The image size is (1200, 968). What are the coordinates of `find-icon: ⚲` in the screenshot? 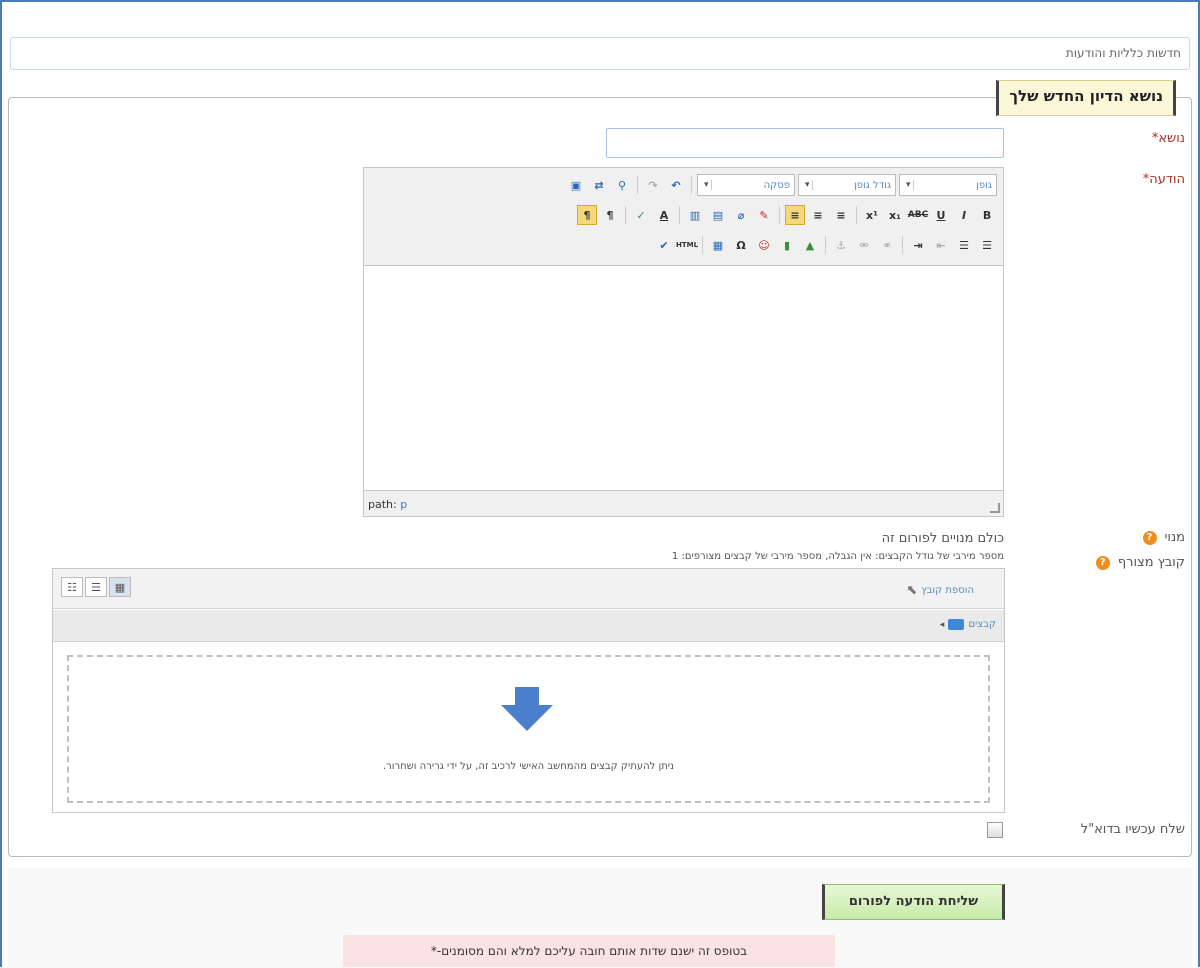 It's located at (622, 185).